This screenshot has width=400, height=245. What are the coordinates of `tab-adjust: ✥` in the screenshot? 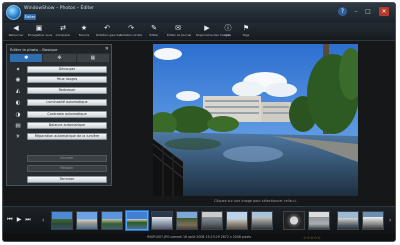 It's located at (59, 58).